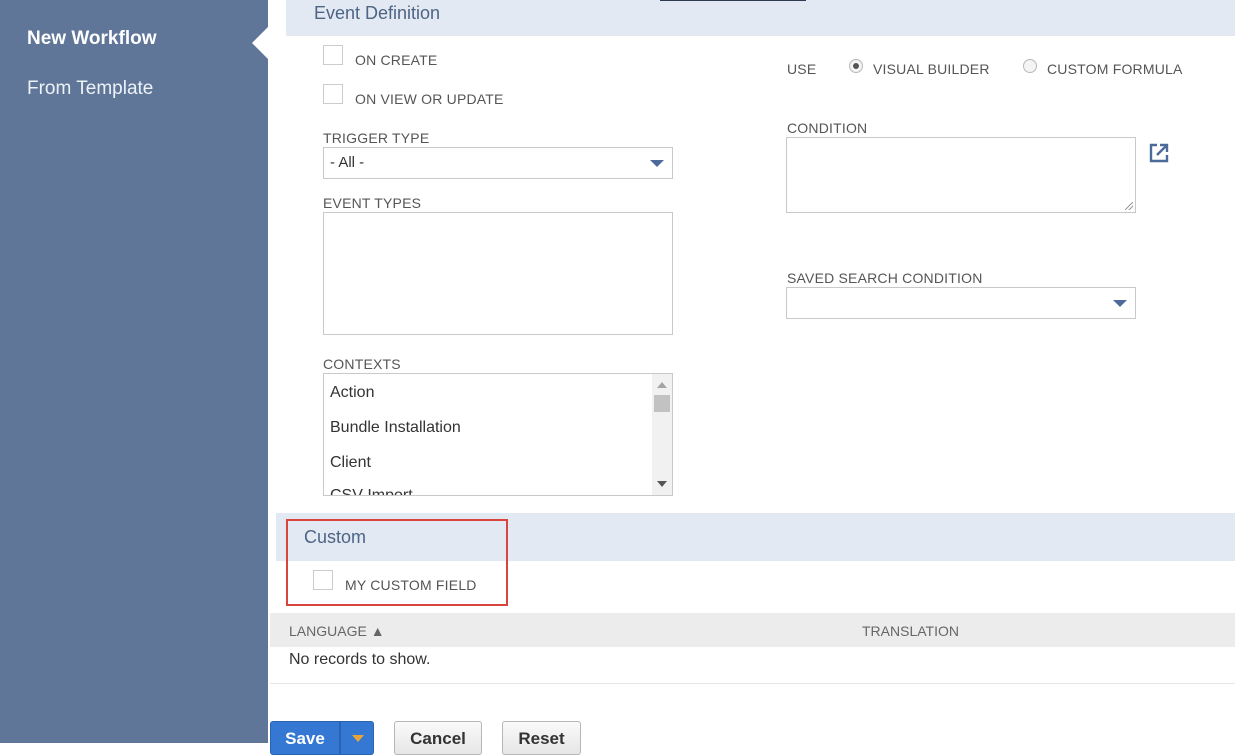 The height and width of the screenshot is (756, 1235). Describe the element at coordinates (541, 738) in the screenshot. I see `reset-button: Reset` at that location.